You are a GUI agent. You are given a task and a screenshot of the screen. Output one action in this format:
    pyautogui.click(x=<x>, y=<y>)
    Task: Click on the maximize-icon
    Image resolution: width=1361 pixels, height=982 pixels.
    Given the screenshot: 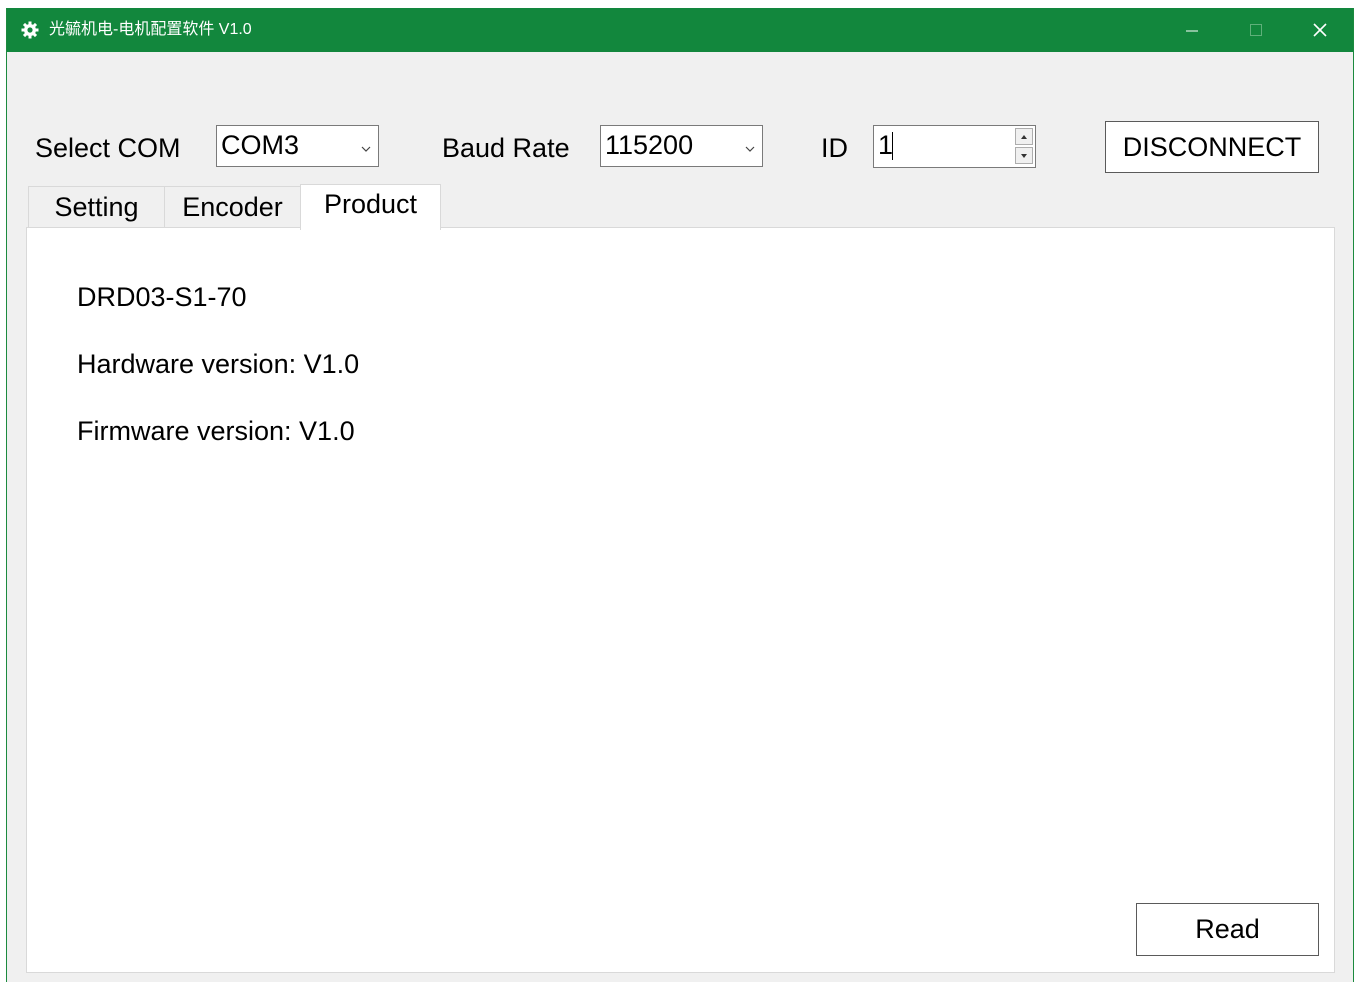 What is the action you would take?
    pyautogui.click(x=1256, y=30)
    